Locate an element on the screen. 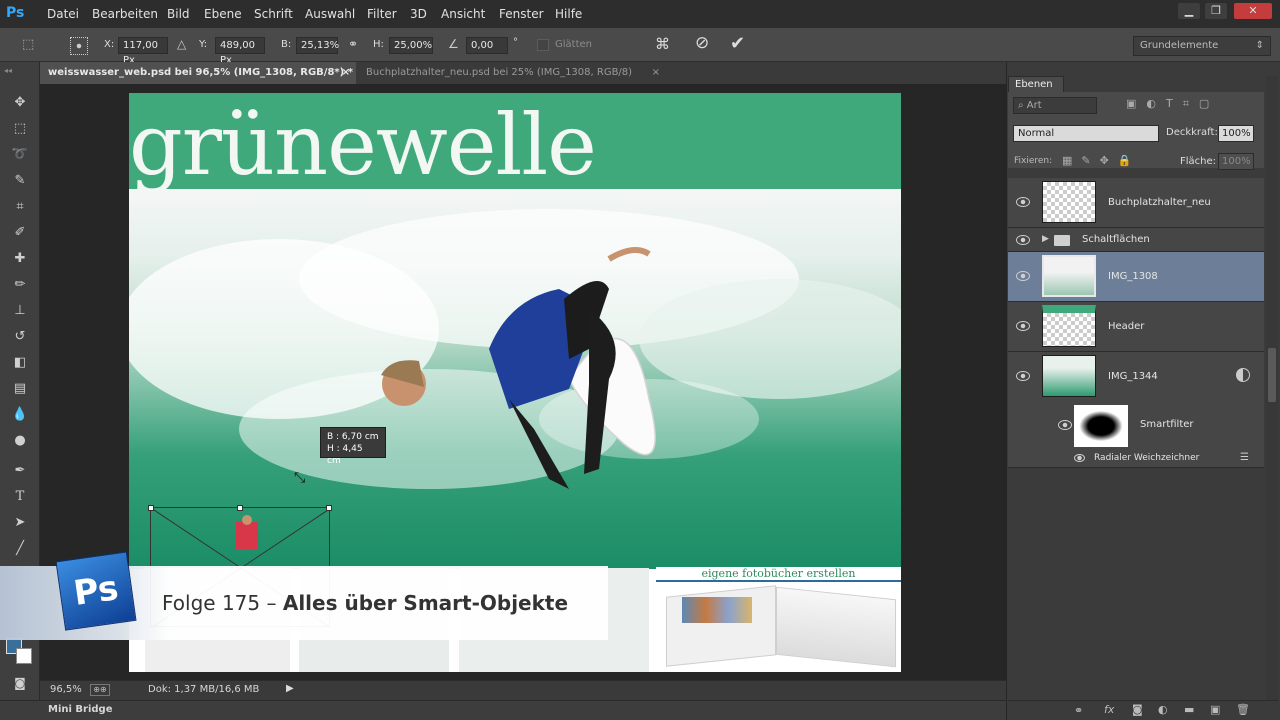 The width and height of the screenshot is (1280, 720). lasso-tool-icon: ➰ is located at coordinates (20, 155).